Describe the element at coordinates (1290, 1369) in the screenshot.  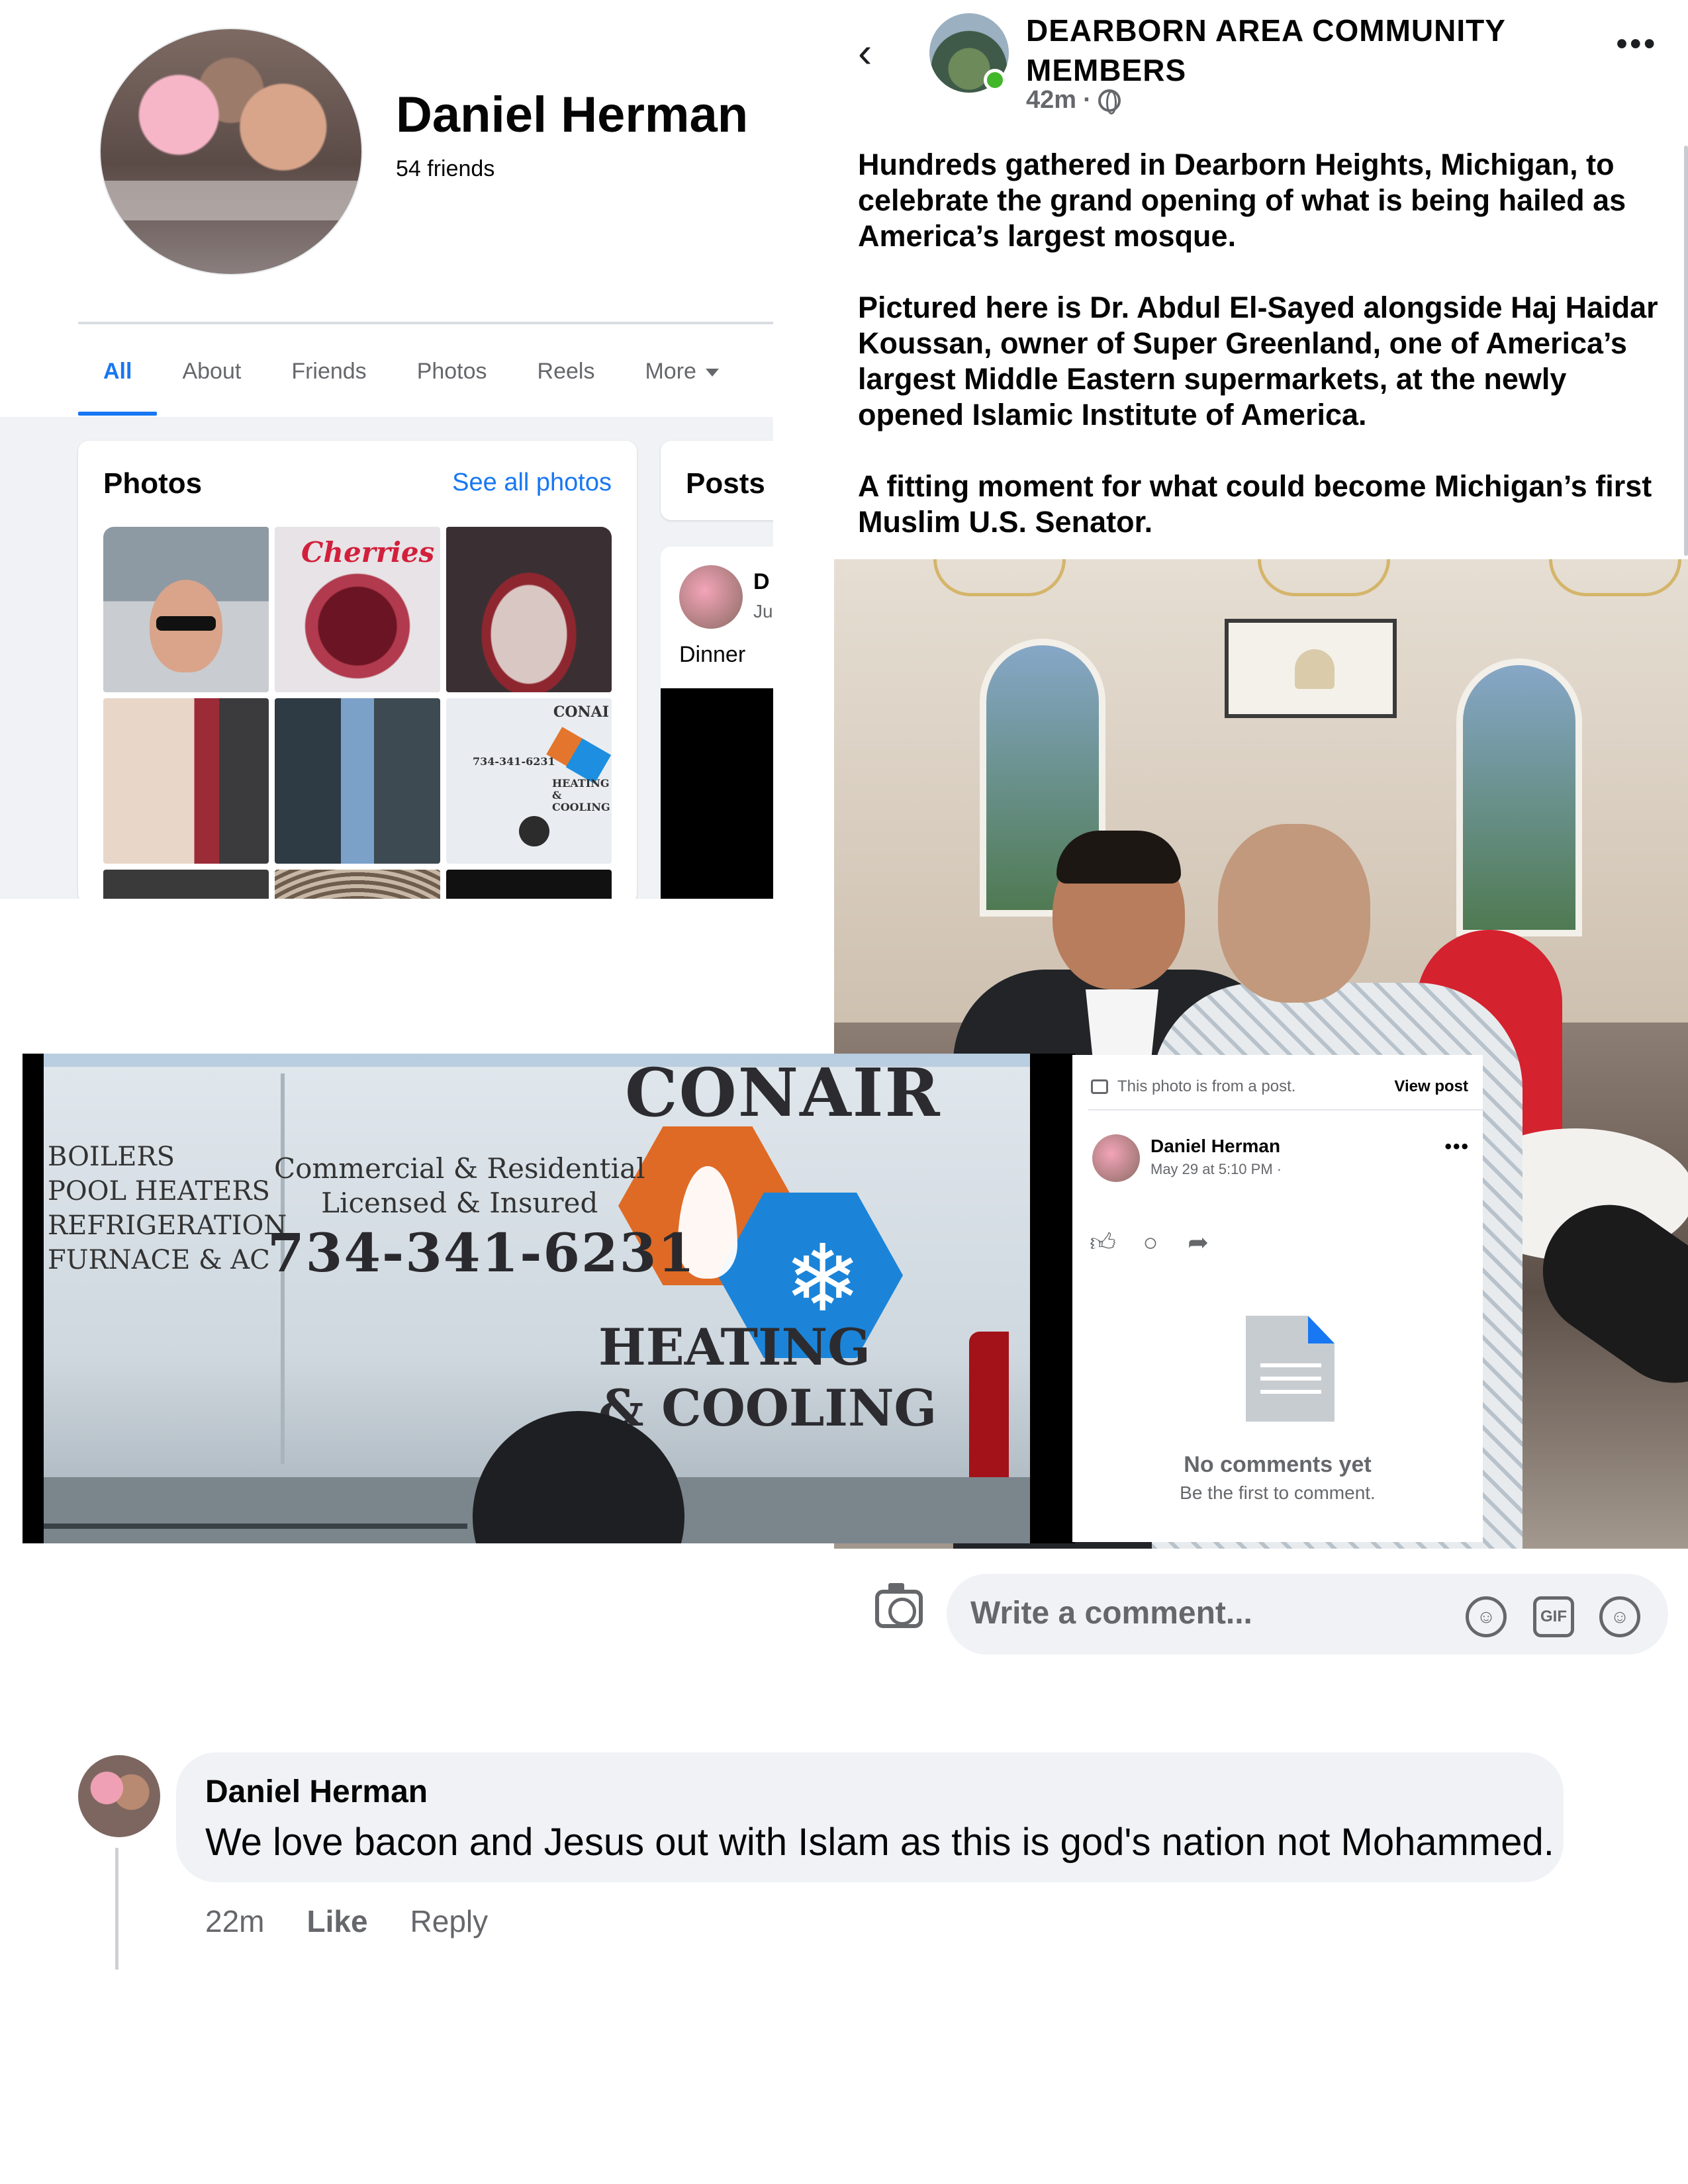
I see `document-icon` at that location.